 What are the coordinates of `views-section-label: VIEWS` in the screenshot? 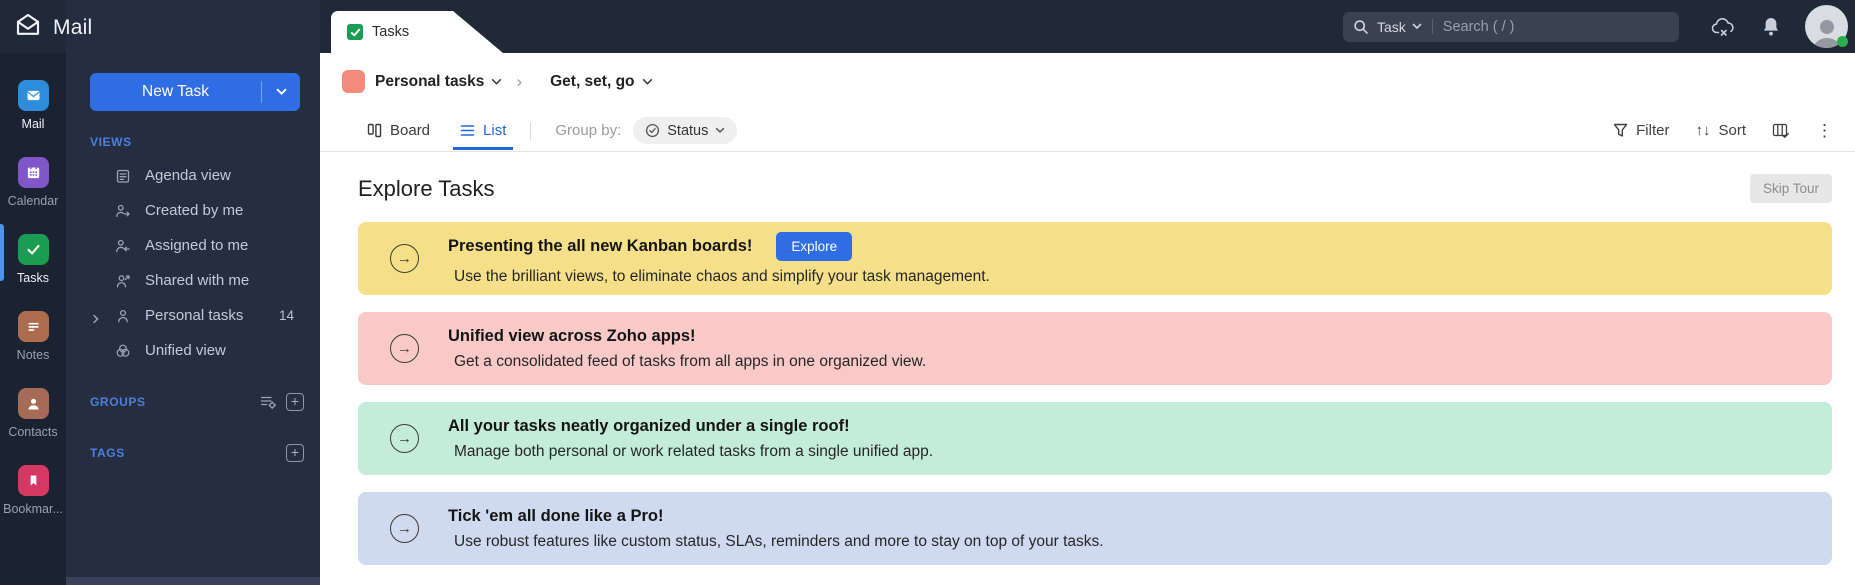 It's located at (111, 142).